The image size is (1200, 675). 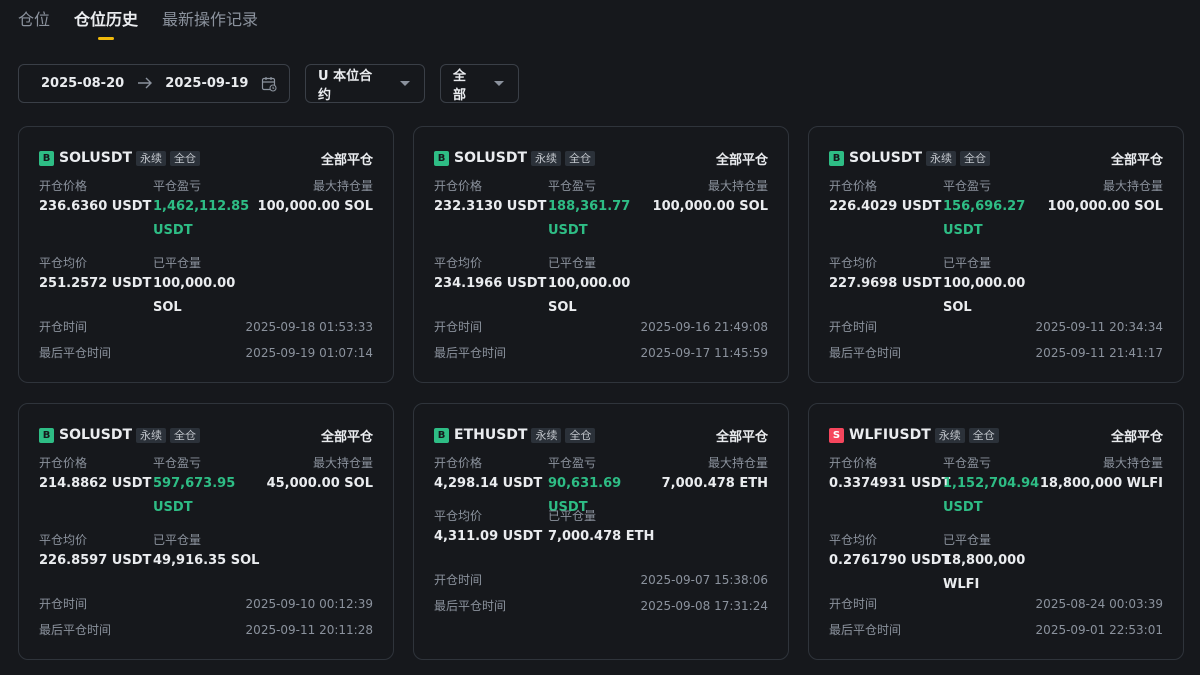 I want to click on open-price-stat: 开仓价格 232.3130 USDT, so click(x=490, y=199).